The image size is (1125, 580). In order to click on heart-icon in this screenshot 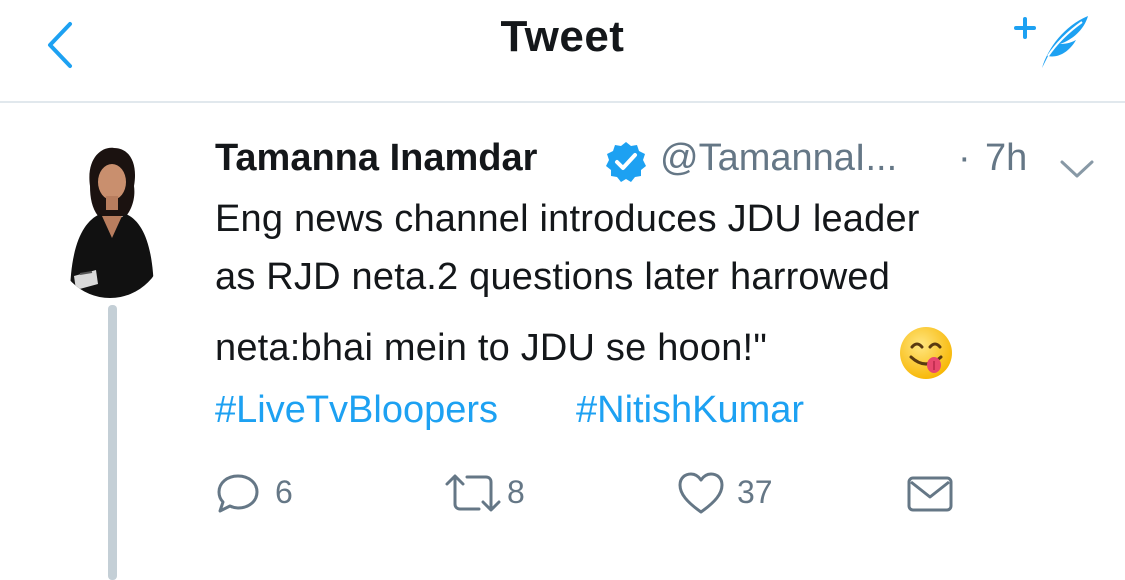, I will do `click(701, 493)`.